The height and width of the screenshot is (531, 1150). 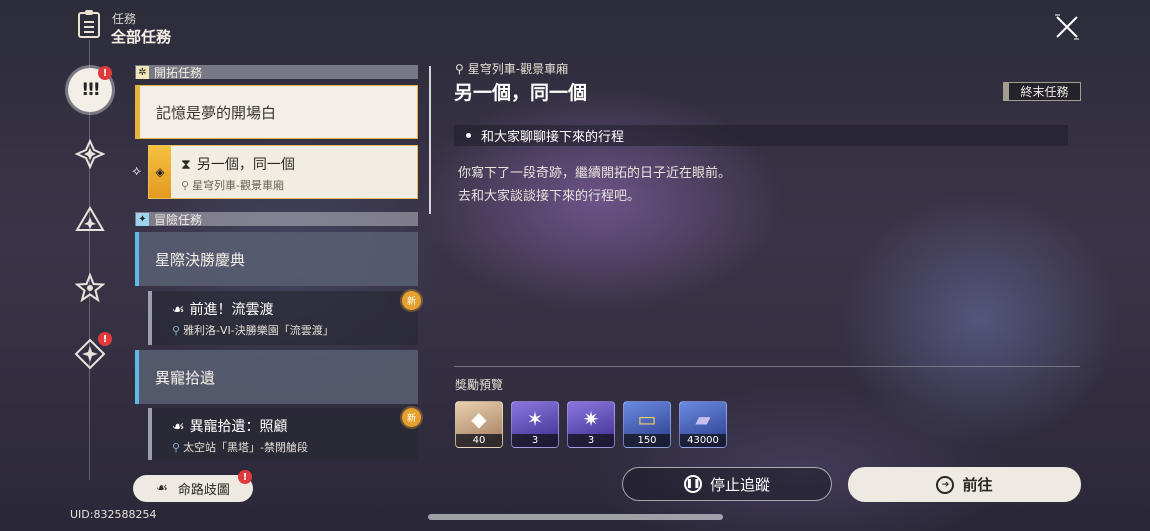 I want to click on reward-item-purple-1: ✶ 3, so click(x=535, y=424).